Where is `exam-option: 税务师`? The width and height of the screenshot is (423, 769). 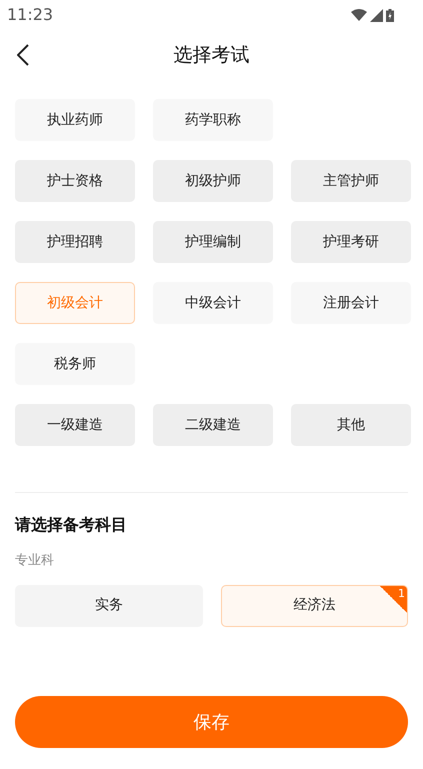
exam-option: 税务师 is located at coordinates (75, 364).